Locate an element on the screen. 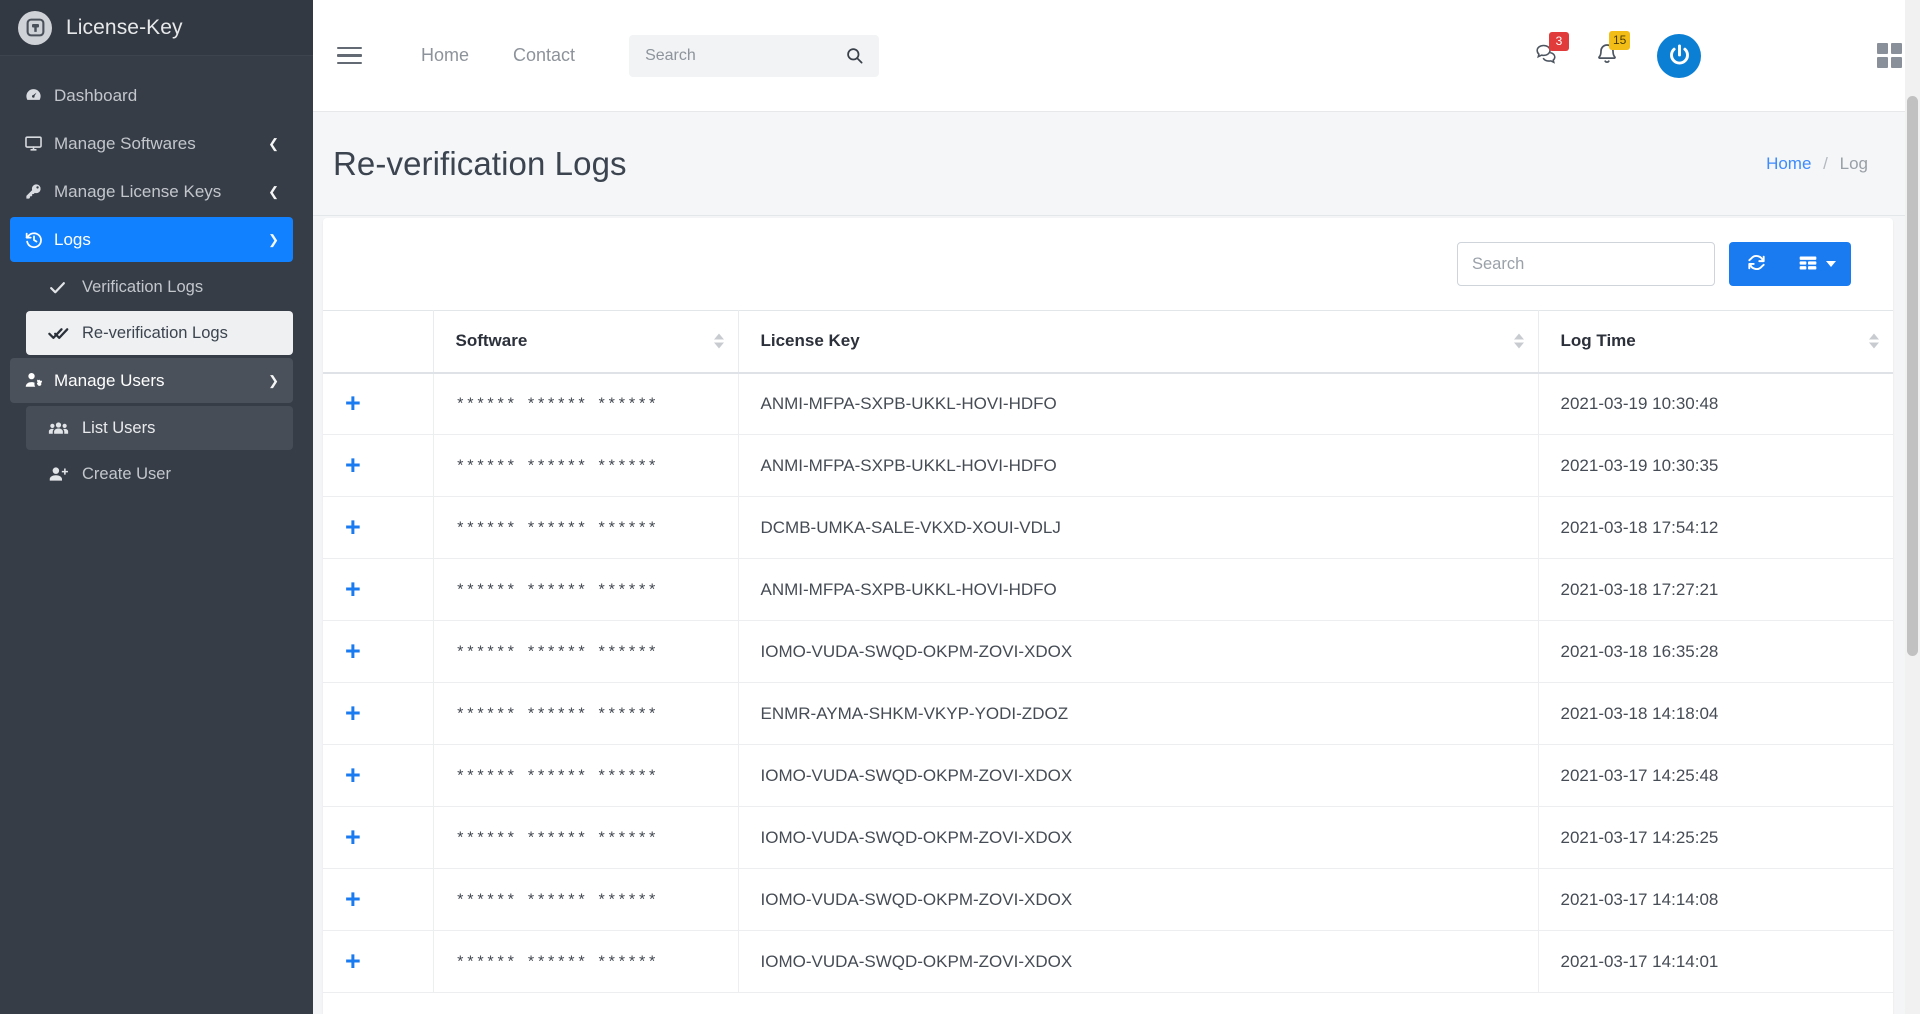 This screenshot has height=1014, width=1920. search-icon is located at coordinates (854, 56).